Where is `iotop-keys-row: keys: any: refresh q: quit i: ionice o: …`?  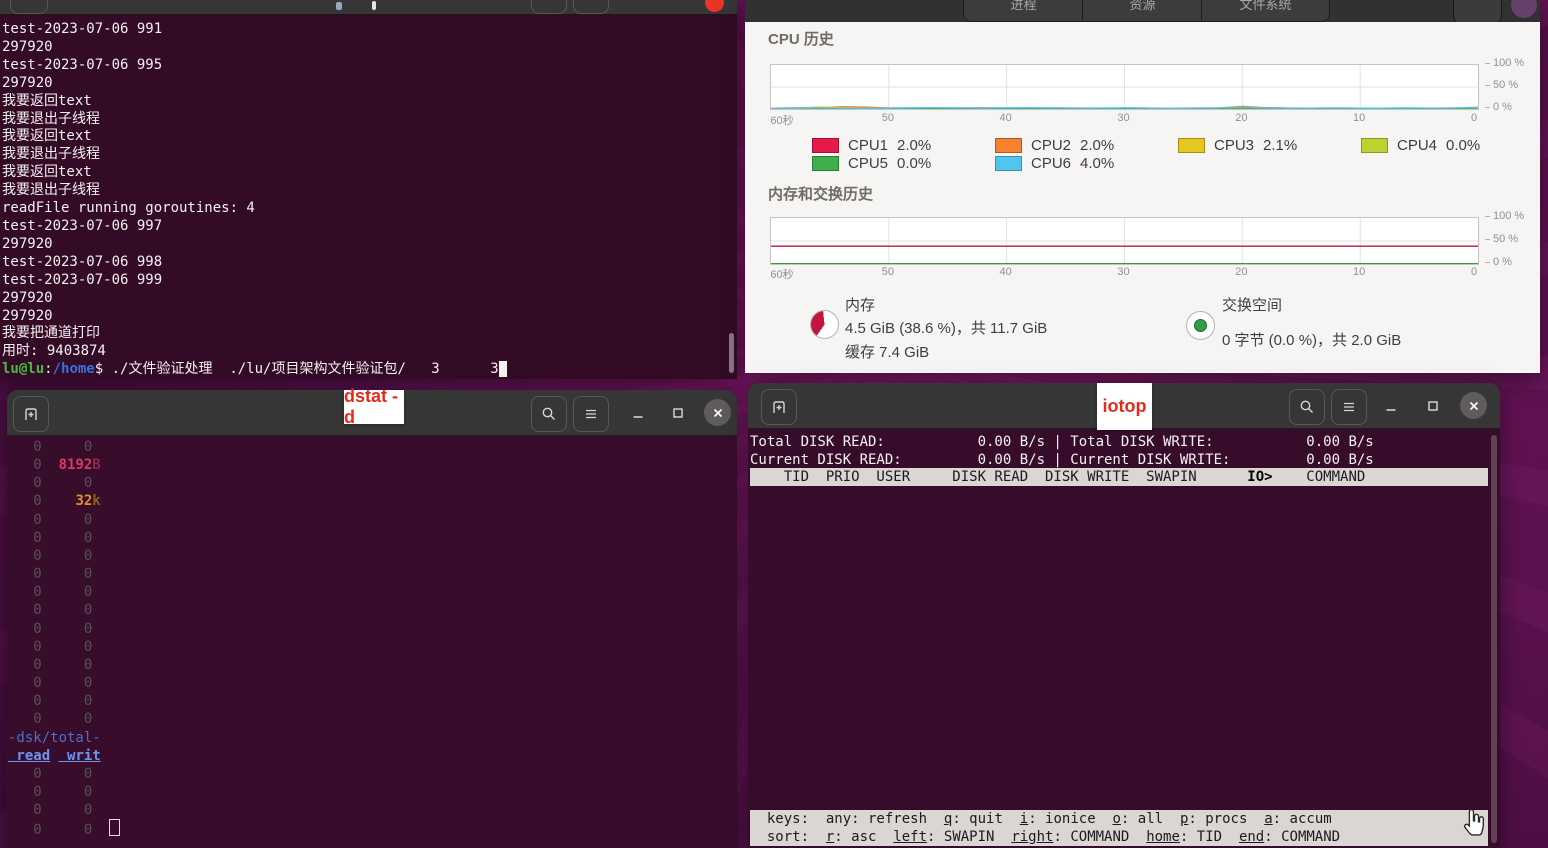 iotop-keys-row: keys: any: refresh q: quit i: ionice o: … is located at coordinates (1041, 819).